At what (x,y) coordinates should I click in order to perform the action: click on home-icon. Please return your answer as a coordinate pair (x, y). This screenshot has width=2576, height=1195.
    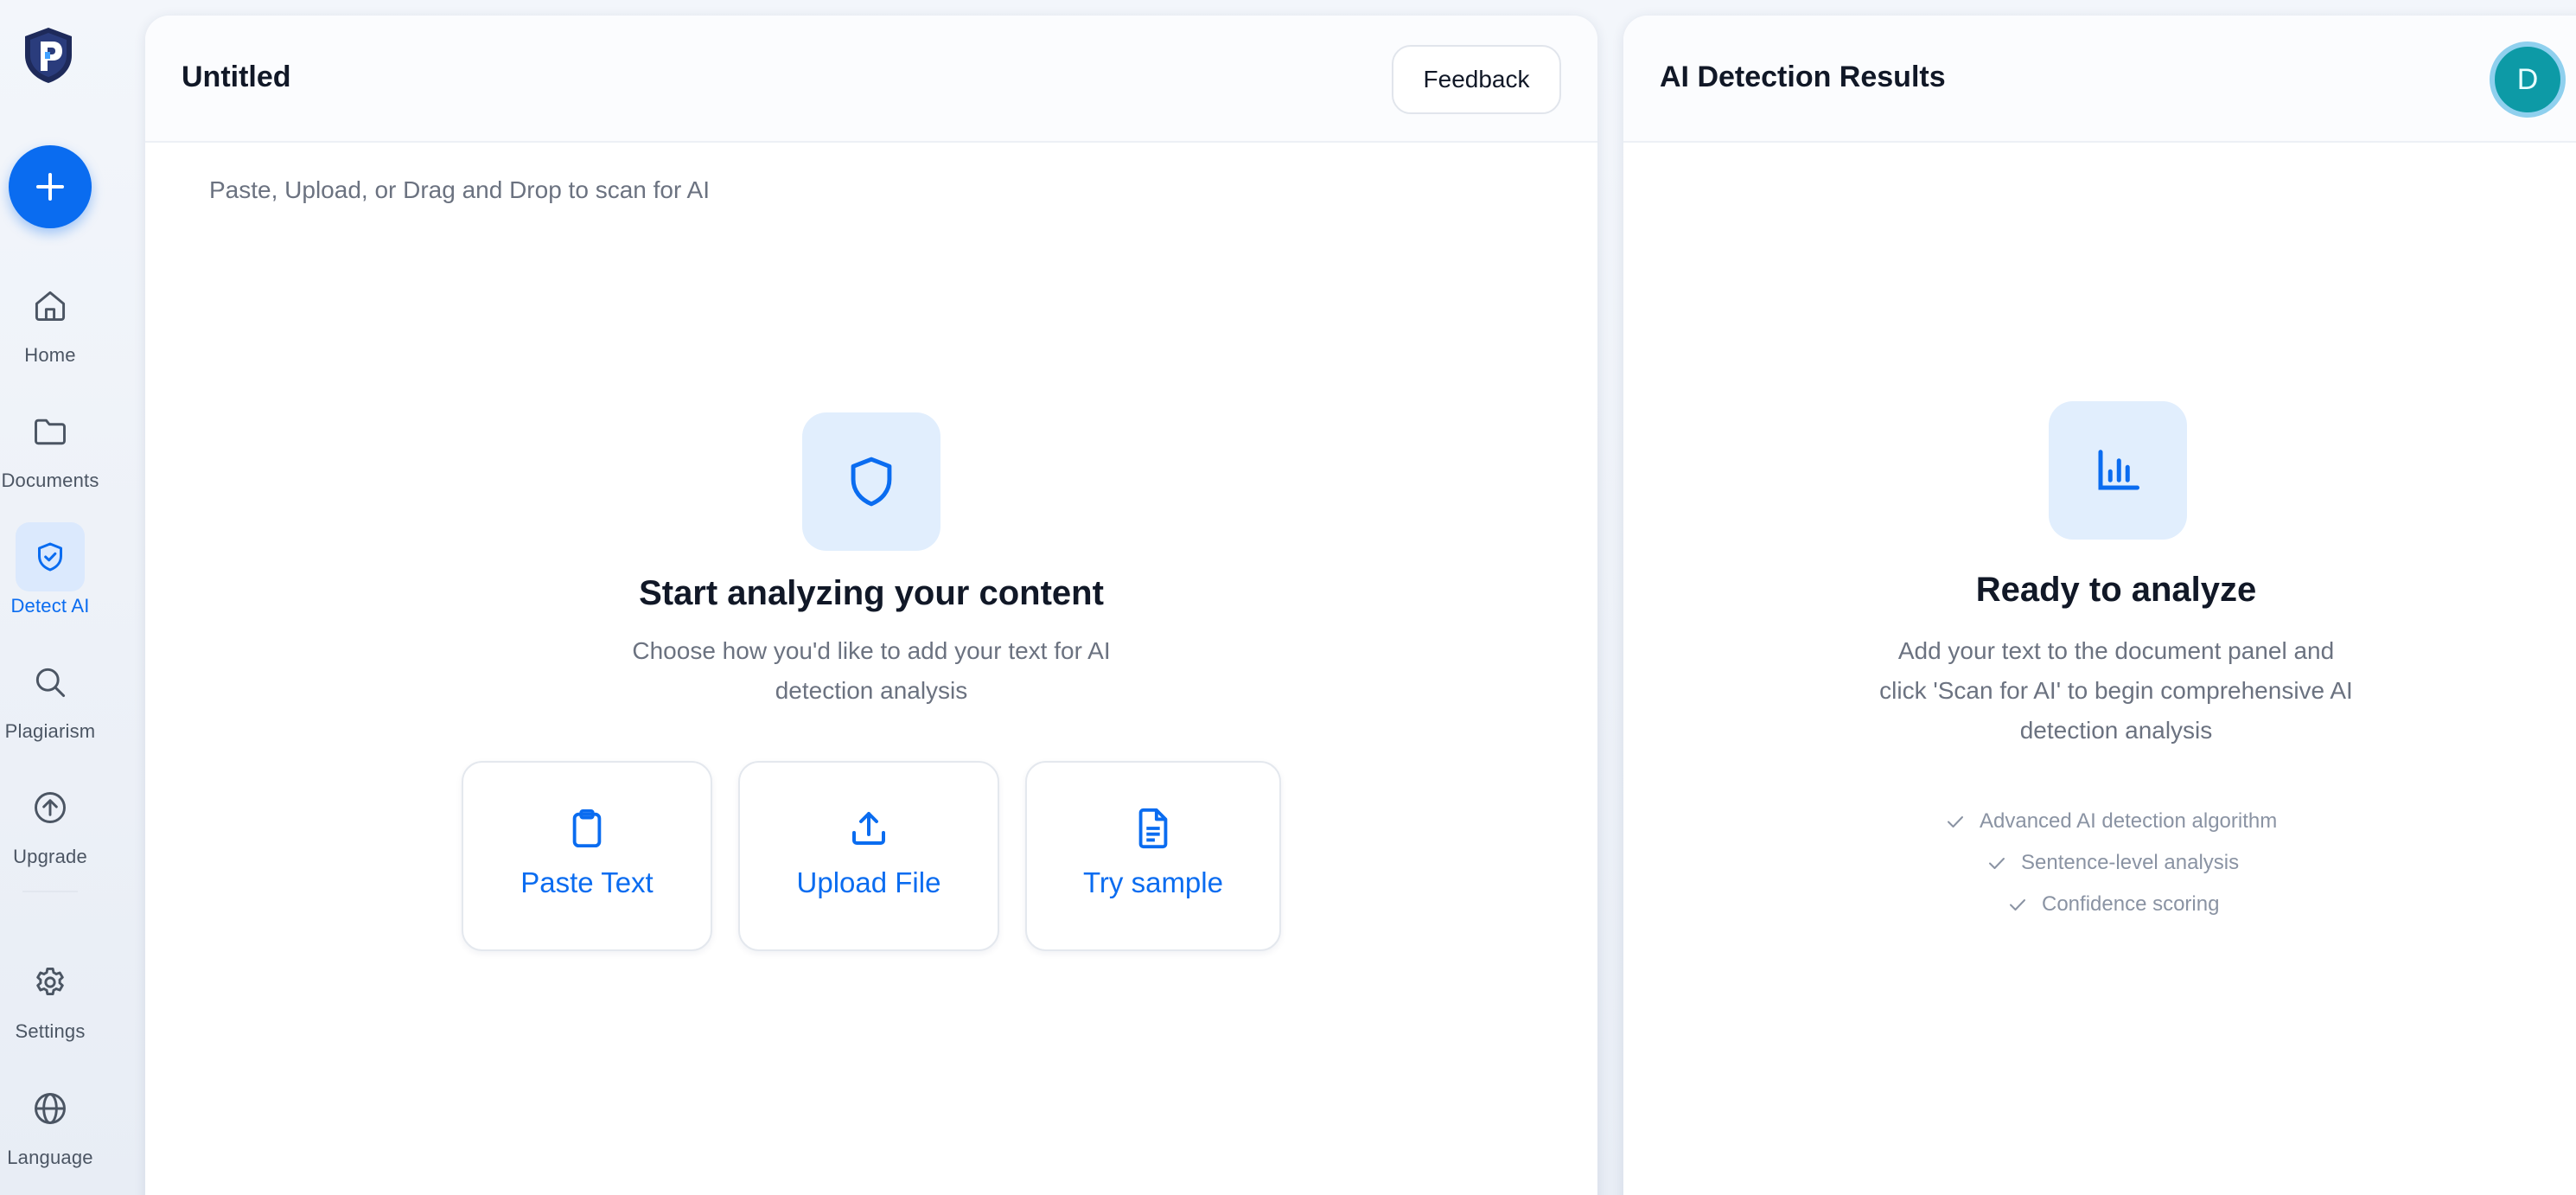
    Looking at the image, I should click on (50, 306).